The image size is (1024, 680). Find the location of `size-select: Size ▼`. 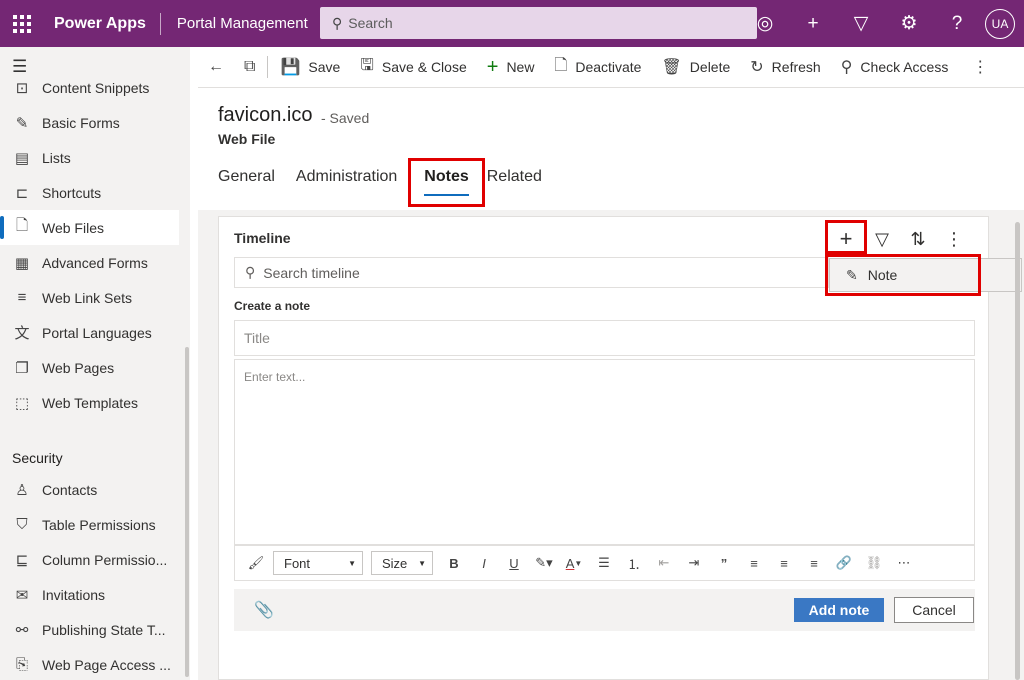

size-select: Size ▼ is located at coordinates (402, 563).